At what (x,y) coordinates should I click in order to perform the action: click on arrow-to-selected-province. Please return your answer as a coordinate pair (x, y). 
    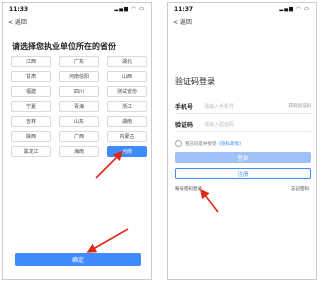
    Looking at the image, I should click on (109, 164).